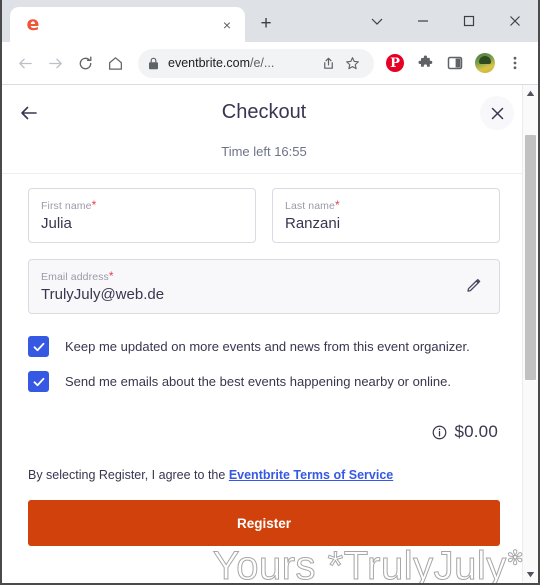 The height and width of the screenshot is (585, 540). What do you see at coordinates (153, 63) in the screenshot?
I see `lock-icon` at bounding box center [153, 63].